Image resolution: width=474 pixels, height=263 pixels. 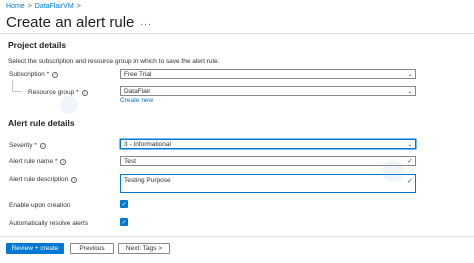 I want to click on review-create-button: Review + create, so click(x=35, y=248).